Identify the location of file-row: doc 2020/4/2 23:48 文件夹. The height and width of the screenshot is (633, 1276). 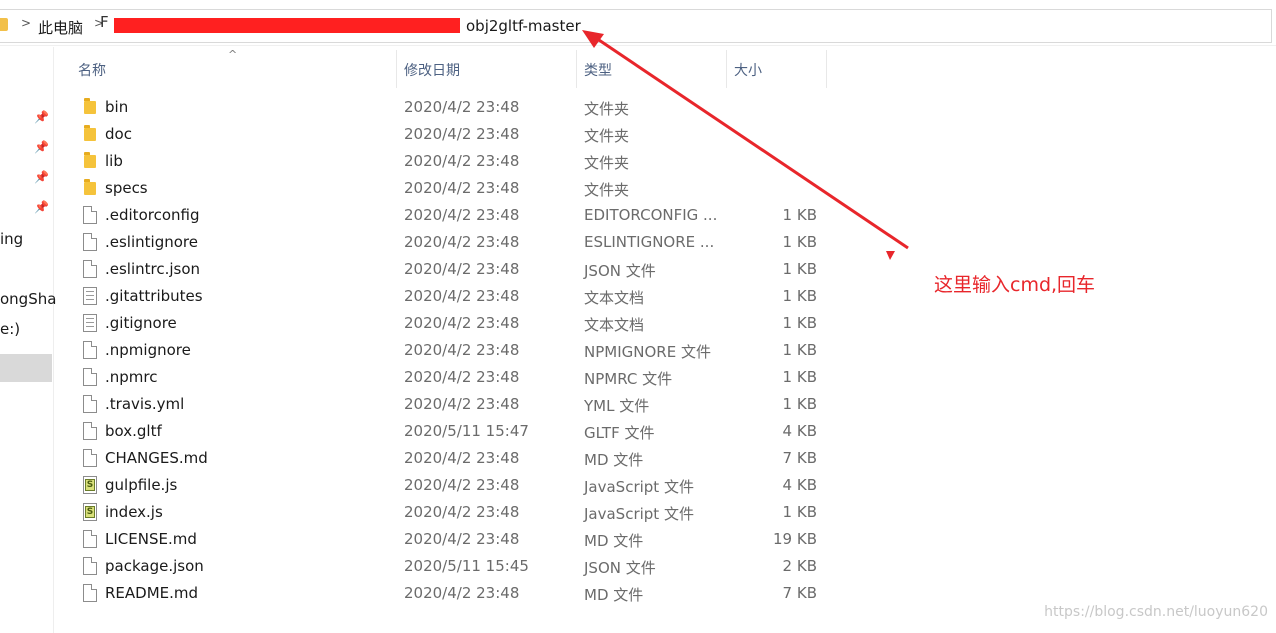
(456, 134).